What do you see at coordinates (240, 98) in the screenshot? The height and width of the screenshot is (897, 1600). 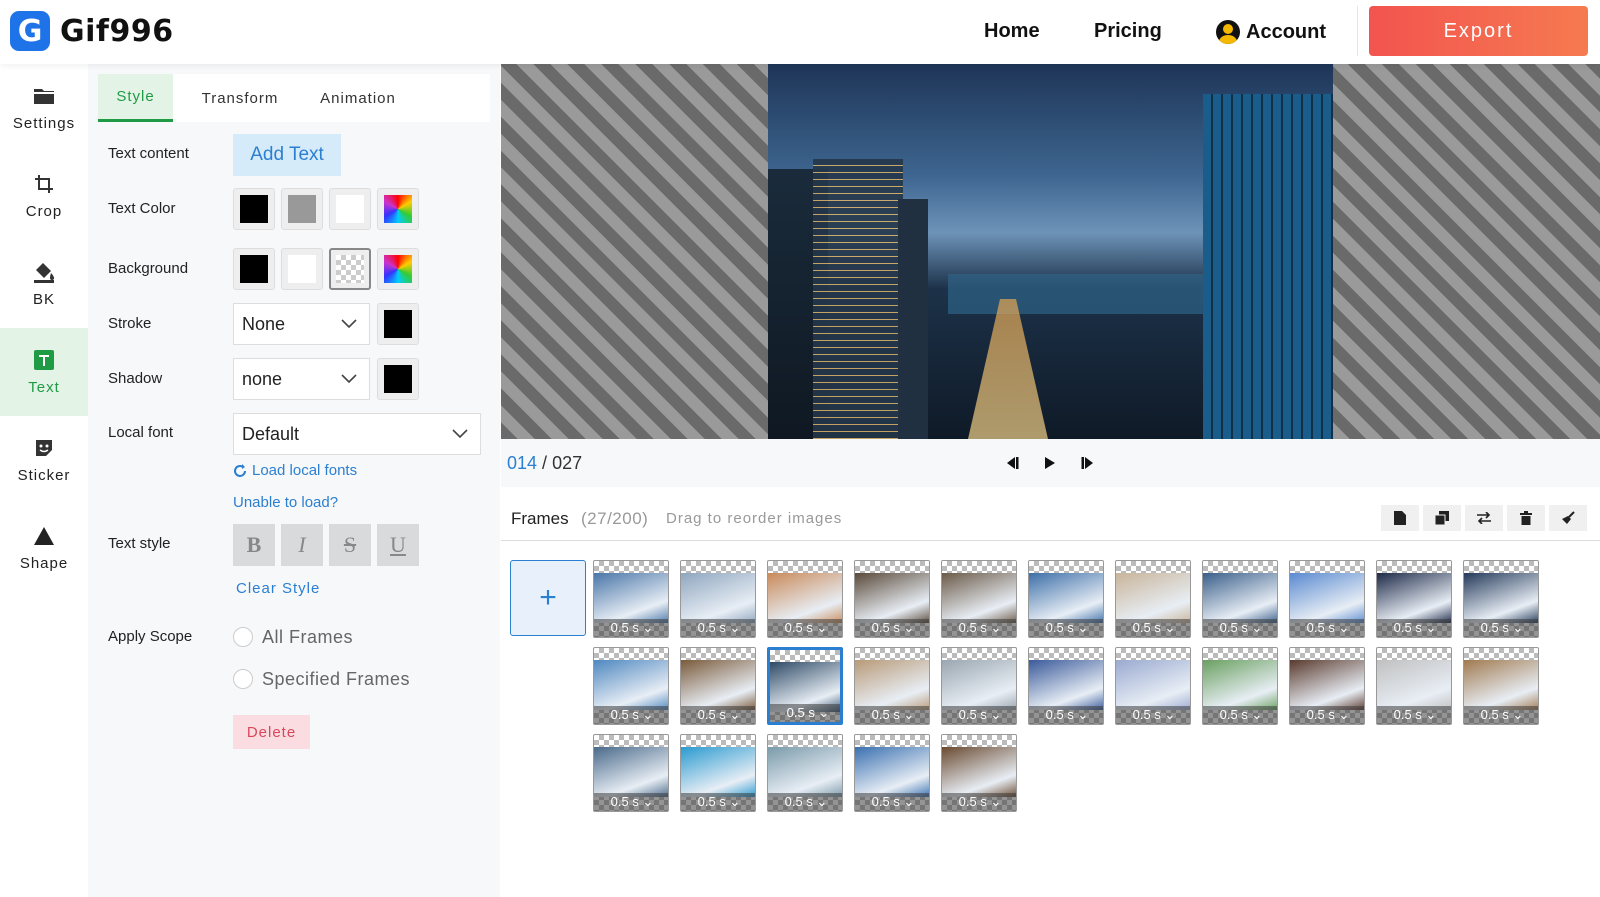 I see `tab-transform: Transform` at bounding box center [240, 98].